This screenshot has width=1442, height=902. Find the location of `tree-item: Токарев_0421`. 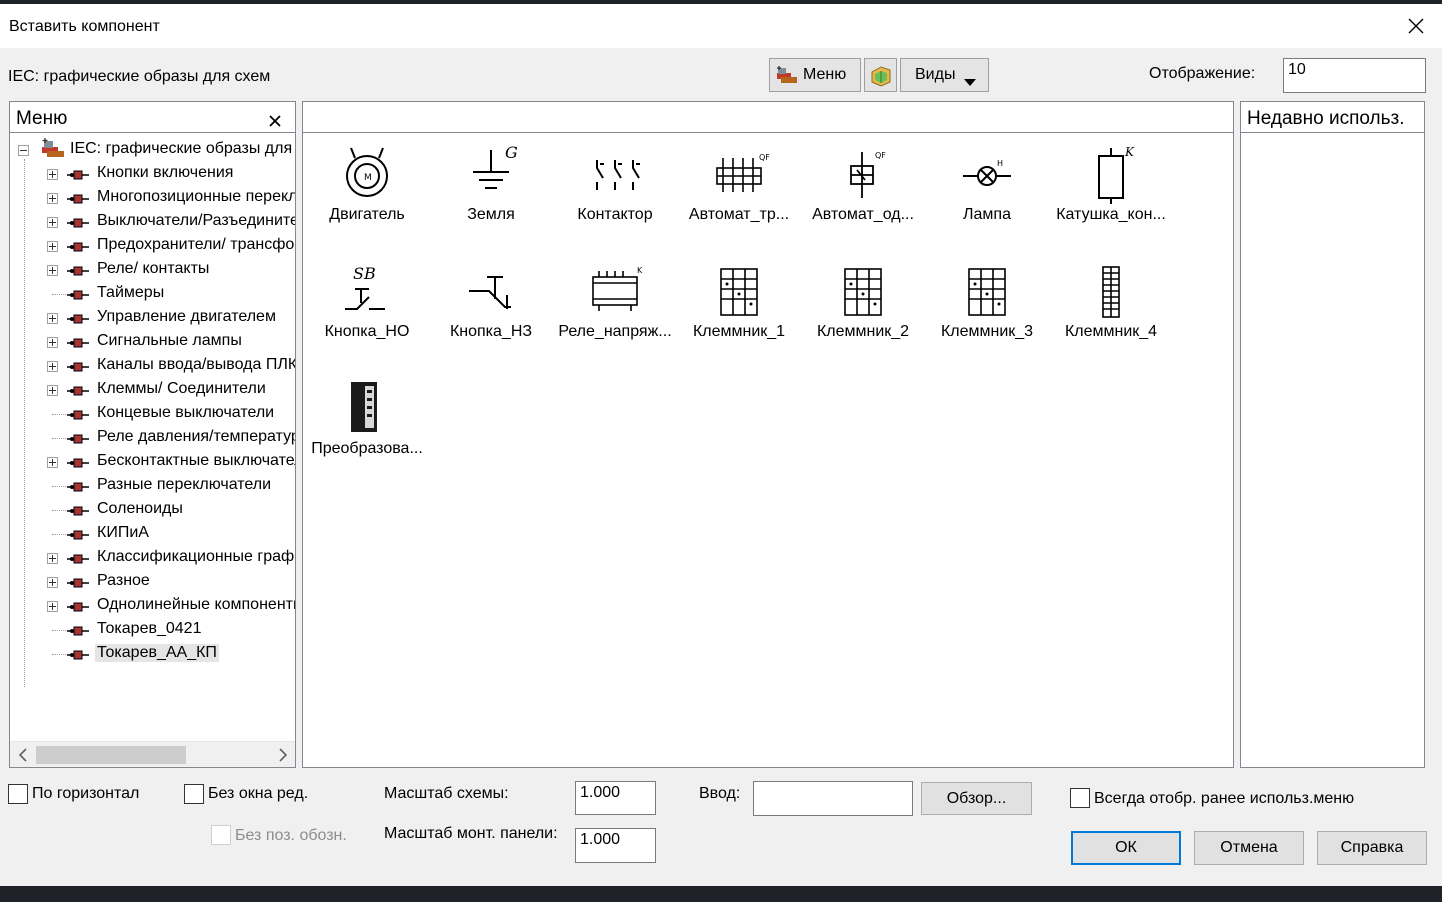

tree-item: Токарев_0421 is located at coordinates (152, 630).